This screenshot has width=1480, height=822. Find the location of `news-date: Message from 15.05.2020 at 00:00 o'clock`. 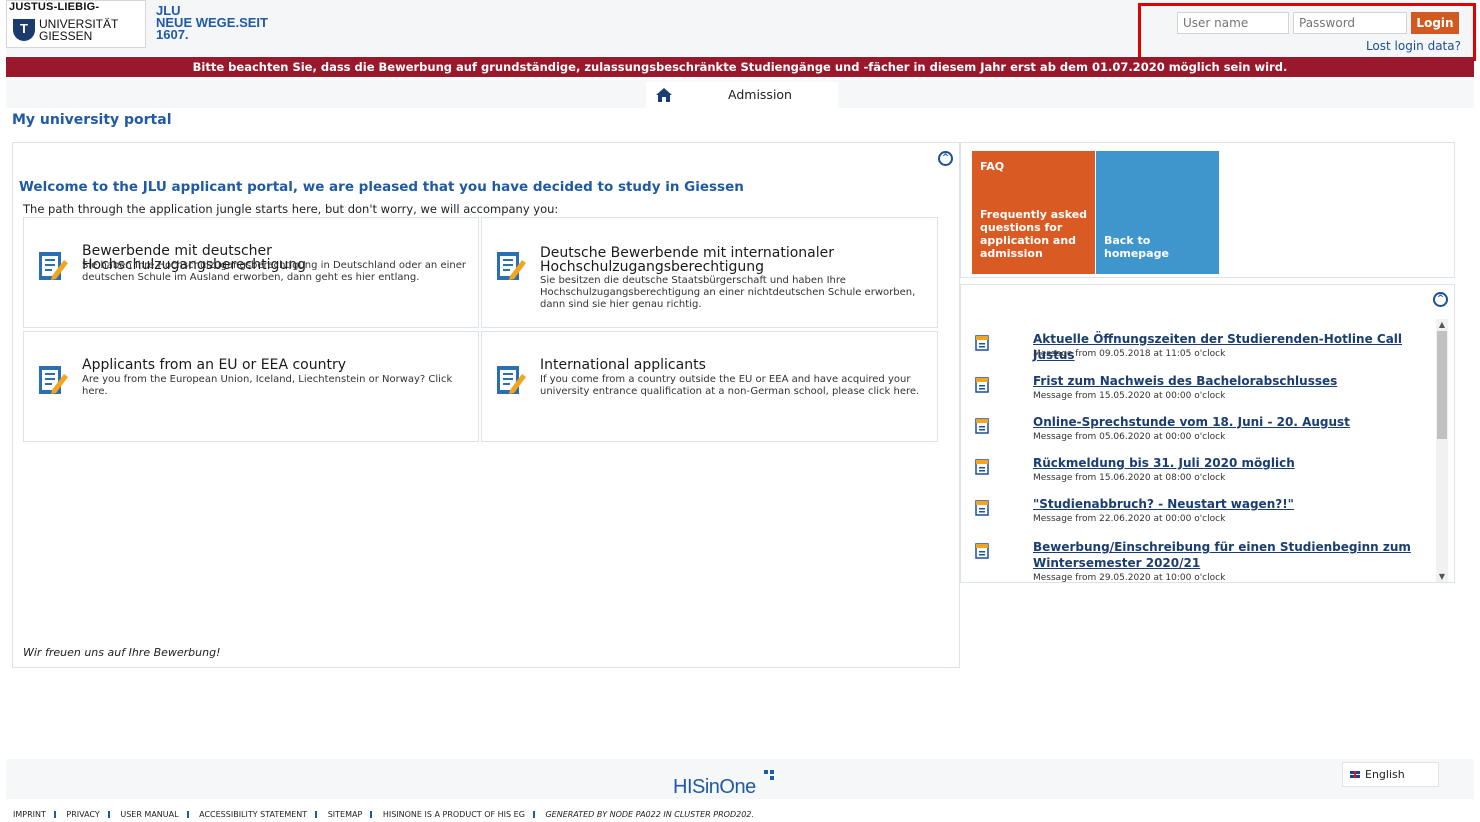

news-date: Message from 15.05.2020 at 00:00 o'clock is located at coordinates (1129, 396).